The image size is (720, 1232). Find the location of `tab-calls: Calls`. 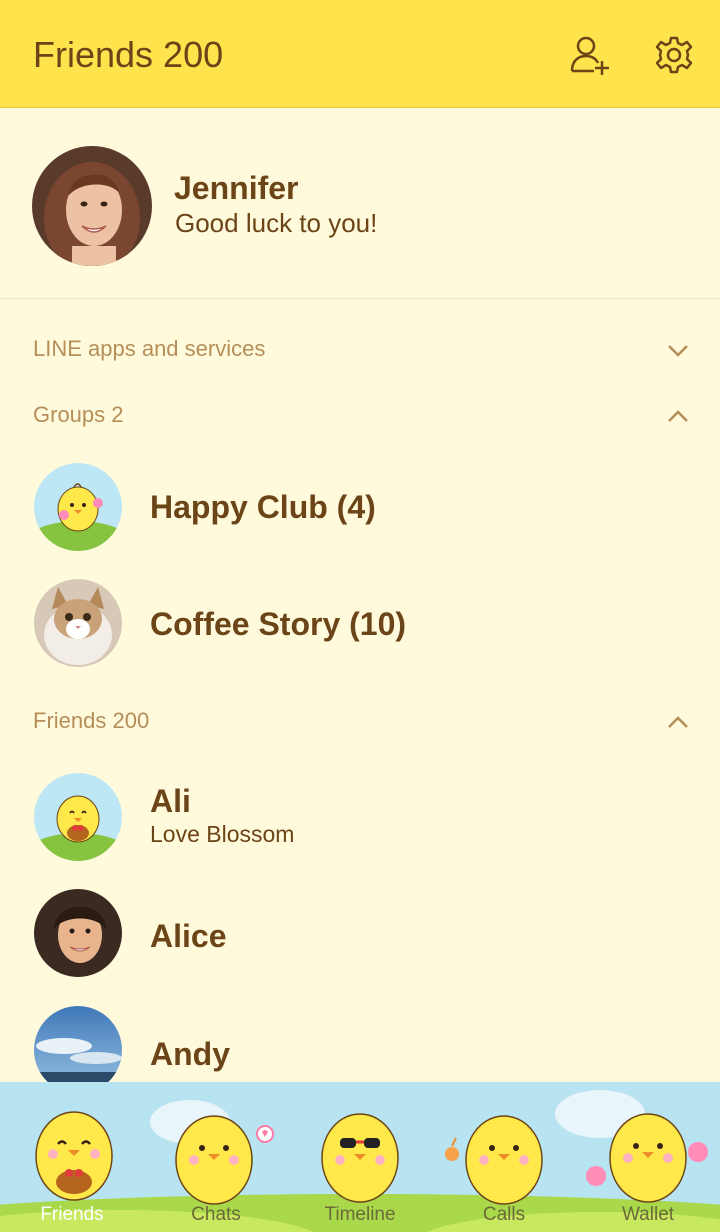

tab-calls: Calls is located at coordinates (504, 1157).